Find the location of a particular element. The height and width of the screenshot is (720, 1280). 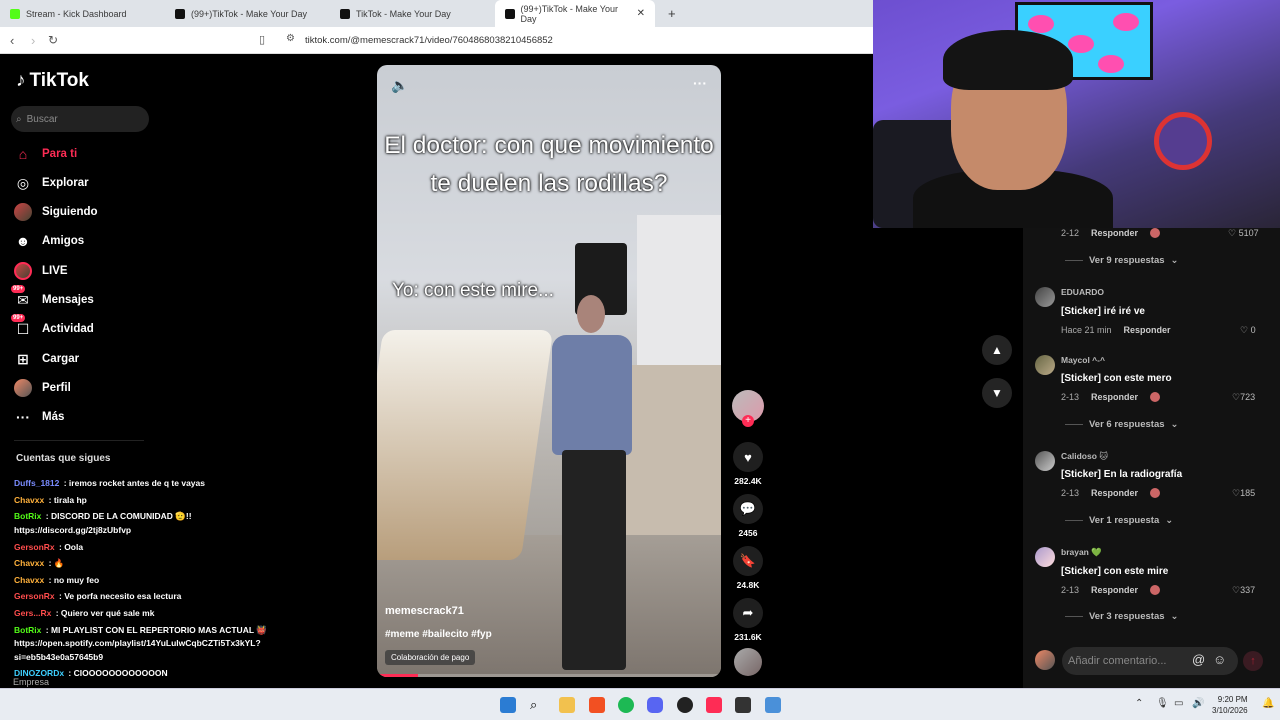

chevron-down-icon: ⌄ is located at coordinates (1174, 260).